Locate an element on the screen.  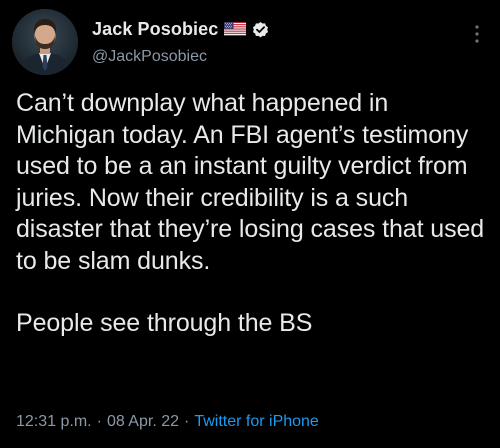
us-flag-icon is located at coordinates (235, 29).